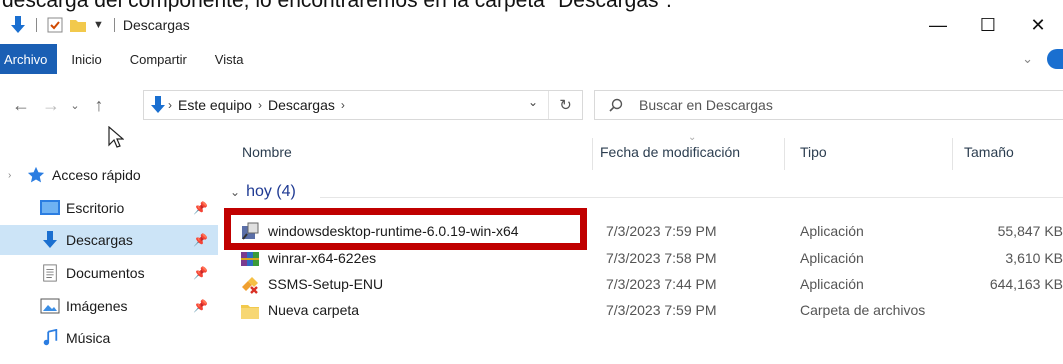 Image resolution: width=1063 pixels, height=364 pixels. I want to click on customize-toolbar-icon: ▼, so click(98, 25).